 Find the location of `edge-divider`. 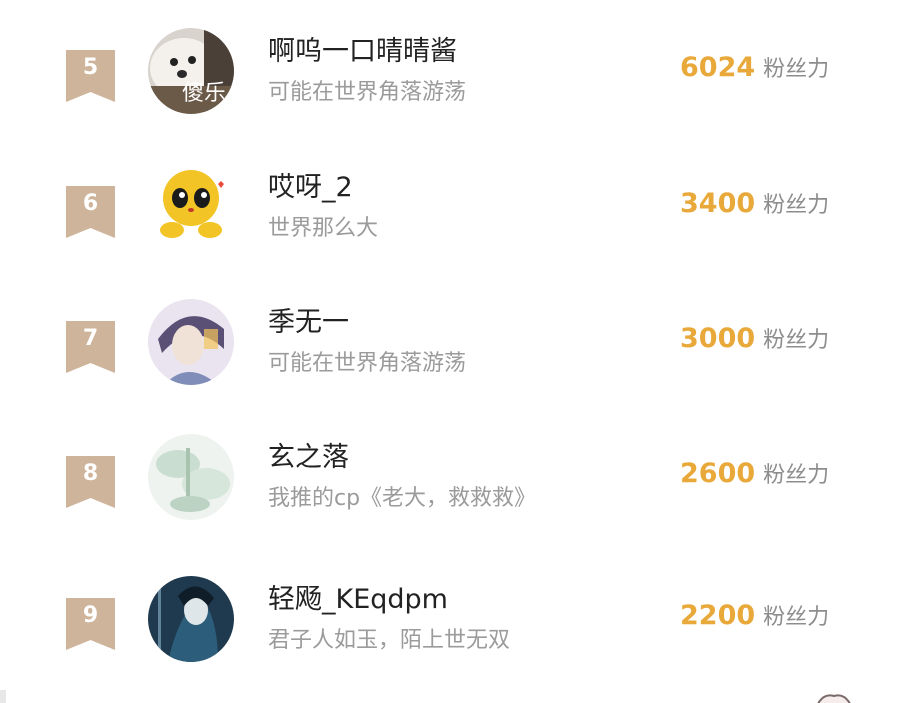

edge-divider is located at coordinates (3, 696).